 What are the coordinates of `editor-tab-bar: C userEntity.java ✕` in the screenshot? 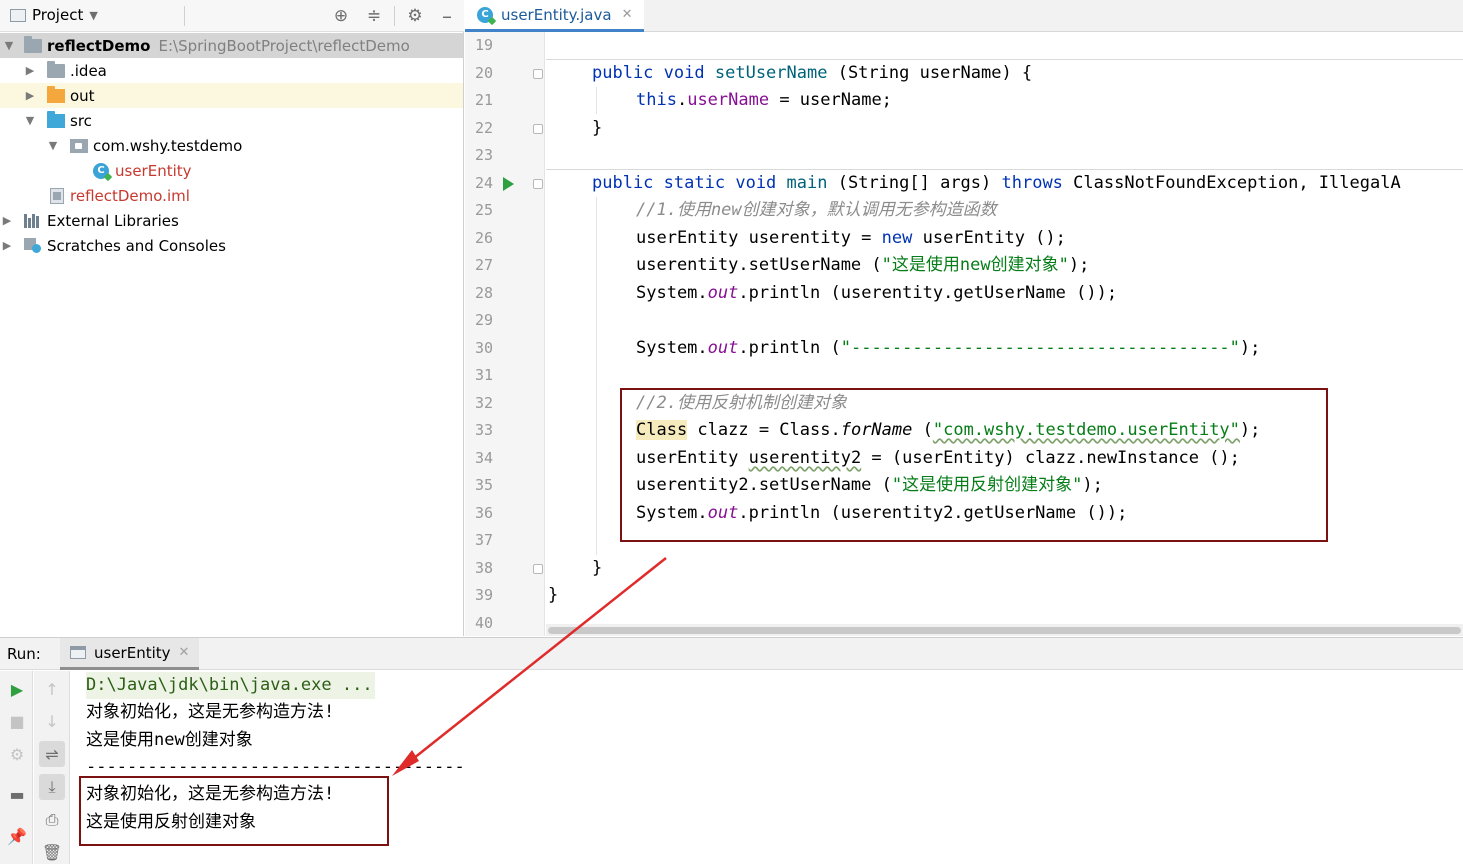 It's located at (964, 16).